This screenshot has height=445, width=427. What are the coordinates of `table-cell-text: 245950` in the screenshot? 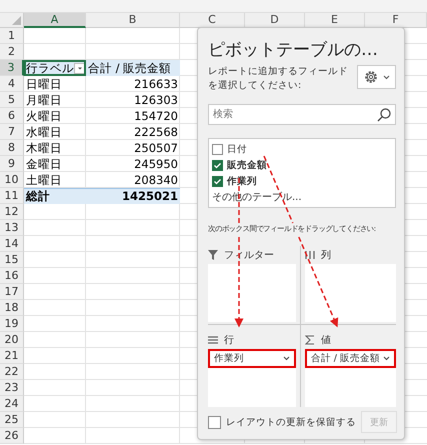 It's located at (156, 164).